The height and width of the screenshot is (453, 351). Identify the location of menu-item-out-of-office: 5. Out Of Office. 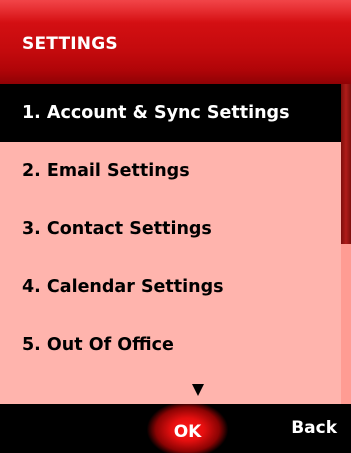
(170, 345).